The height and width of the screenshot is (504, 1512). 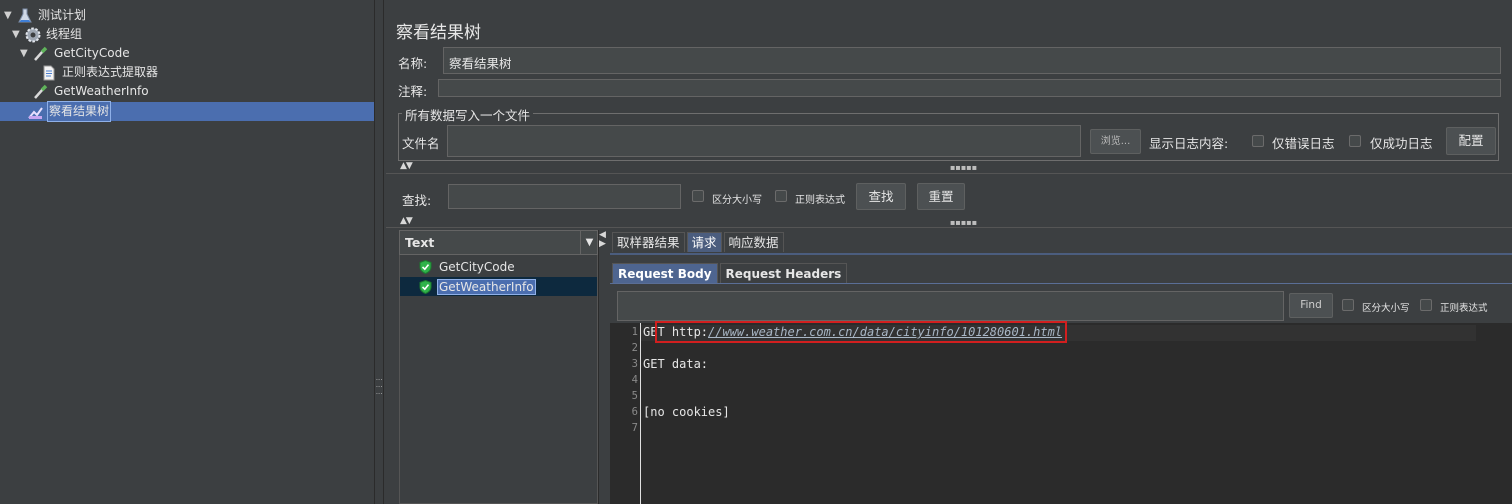 I want to click on body-regex-checkbox, so click(x=1426, y=305).